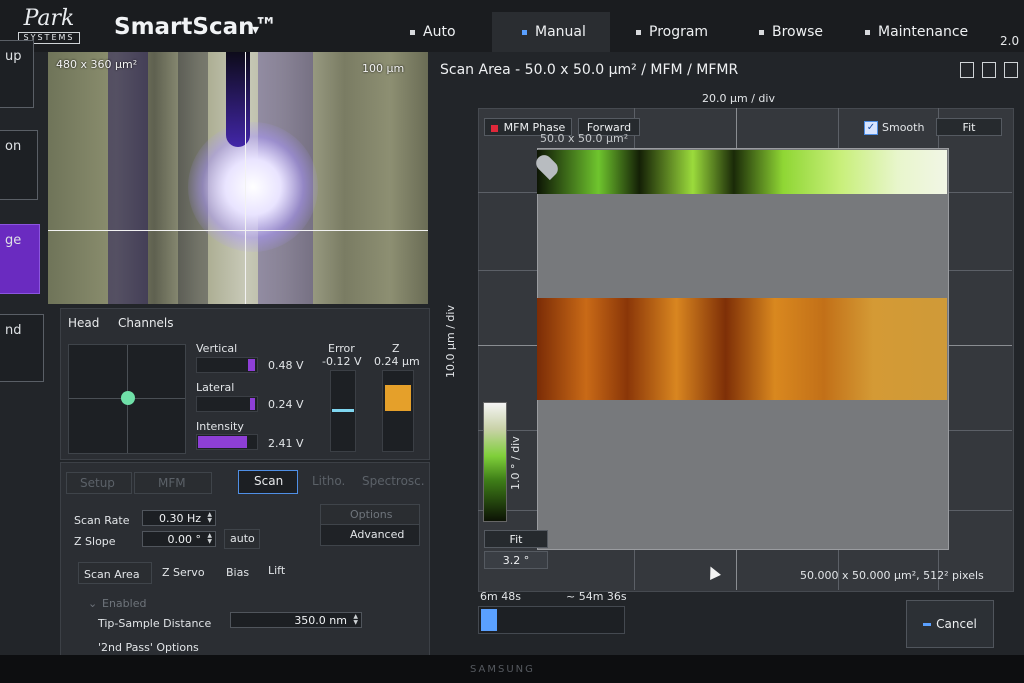 Image resolution: width=1024 pixels, height=683 pixels. Describe the element at coordinates (286, 404) in the screenshot. I see `lateral-value: 0.24 V` at that location.